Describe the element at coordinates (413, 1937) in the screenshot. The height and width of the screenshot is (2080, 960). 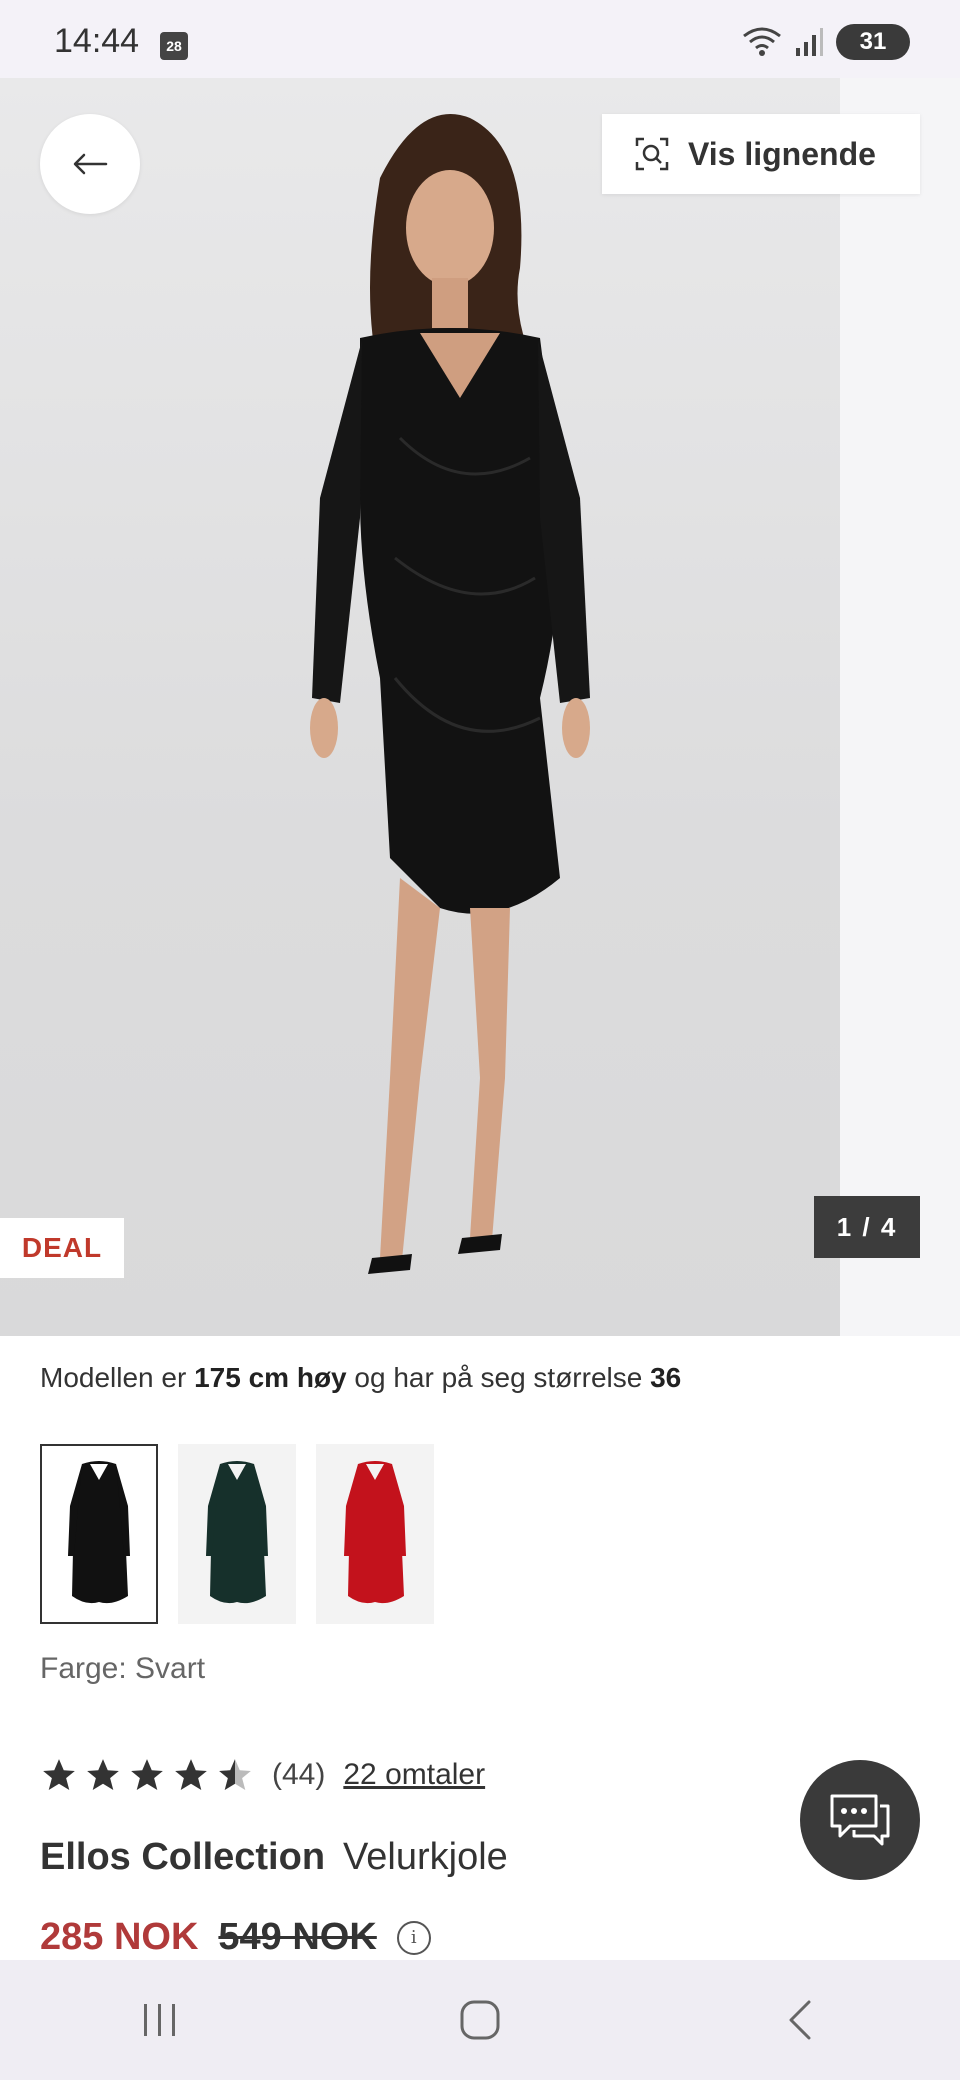
I see `info-icon: i` at that location.